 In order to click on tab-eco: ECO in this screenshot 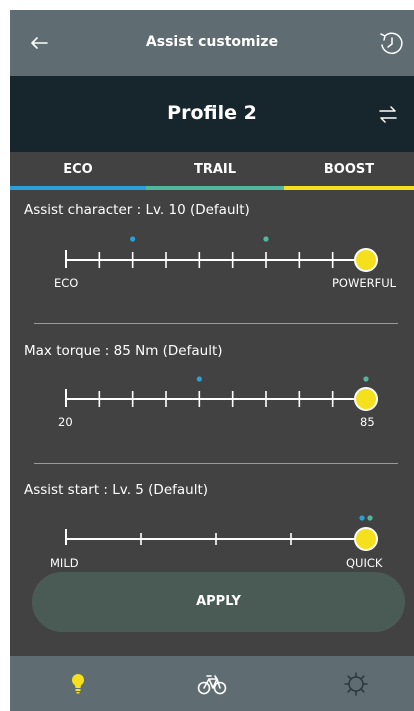, I will do `click(78, 171)`.